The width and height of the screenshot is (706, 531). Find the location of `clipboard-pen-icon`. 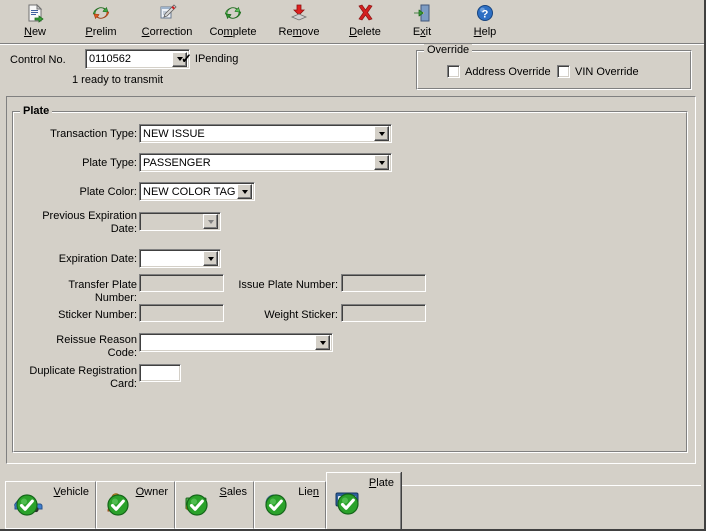

clipboard-pen-icon is located at coordinates (167, 13).